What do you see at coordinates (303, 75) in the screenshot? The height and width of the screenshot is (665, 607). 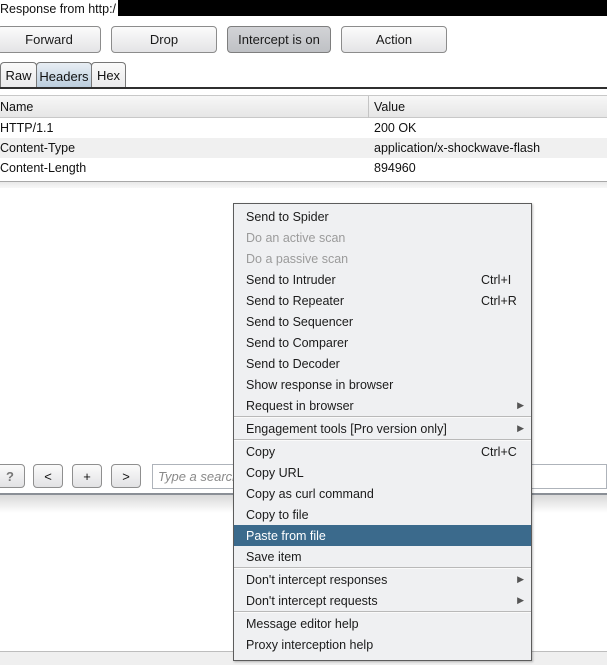 I see `message-tabs: Raw Headers Hex` at bounding box center [303, 75].